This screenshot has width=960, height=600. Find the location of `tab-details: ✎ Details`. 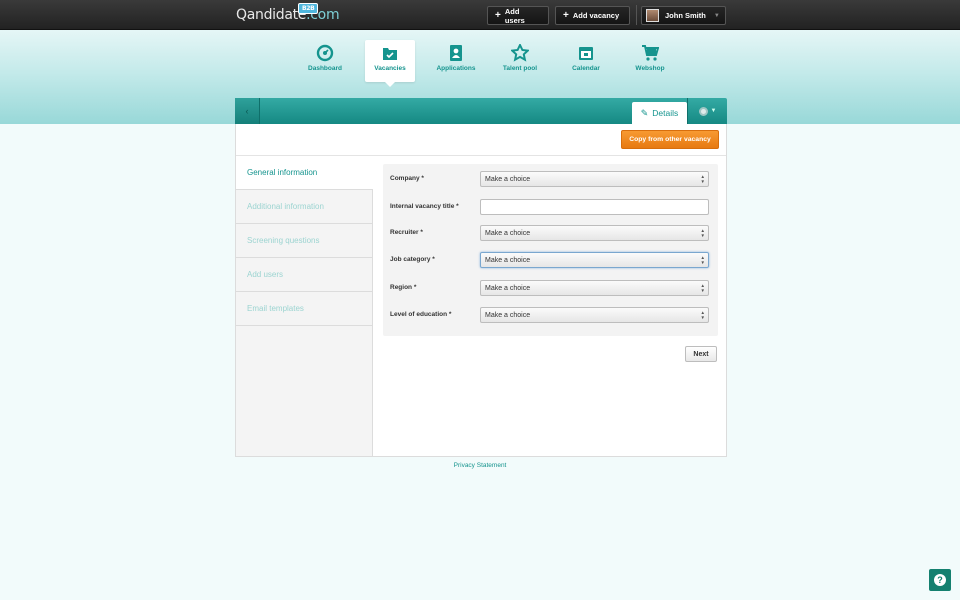

tab-details: ✎ Details is located at coordinates (659, 113).